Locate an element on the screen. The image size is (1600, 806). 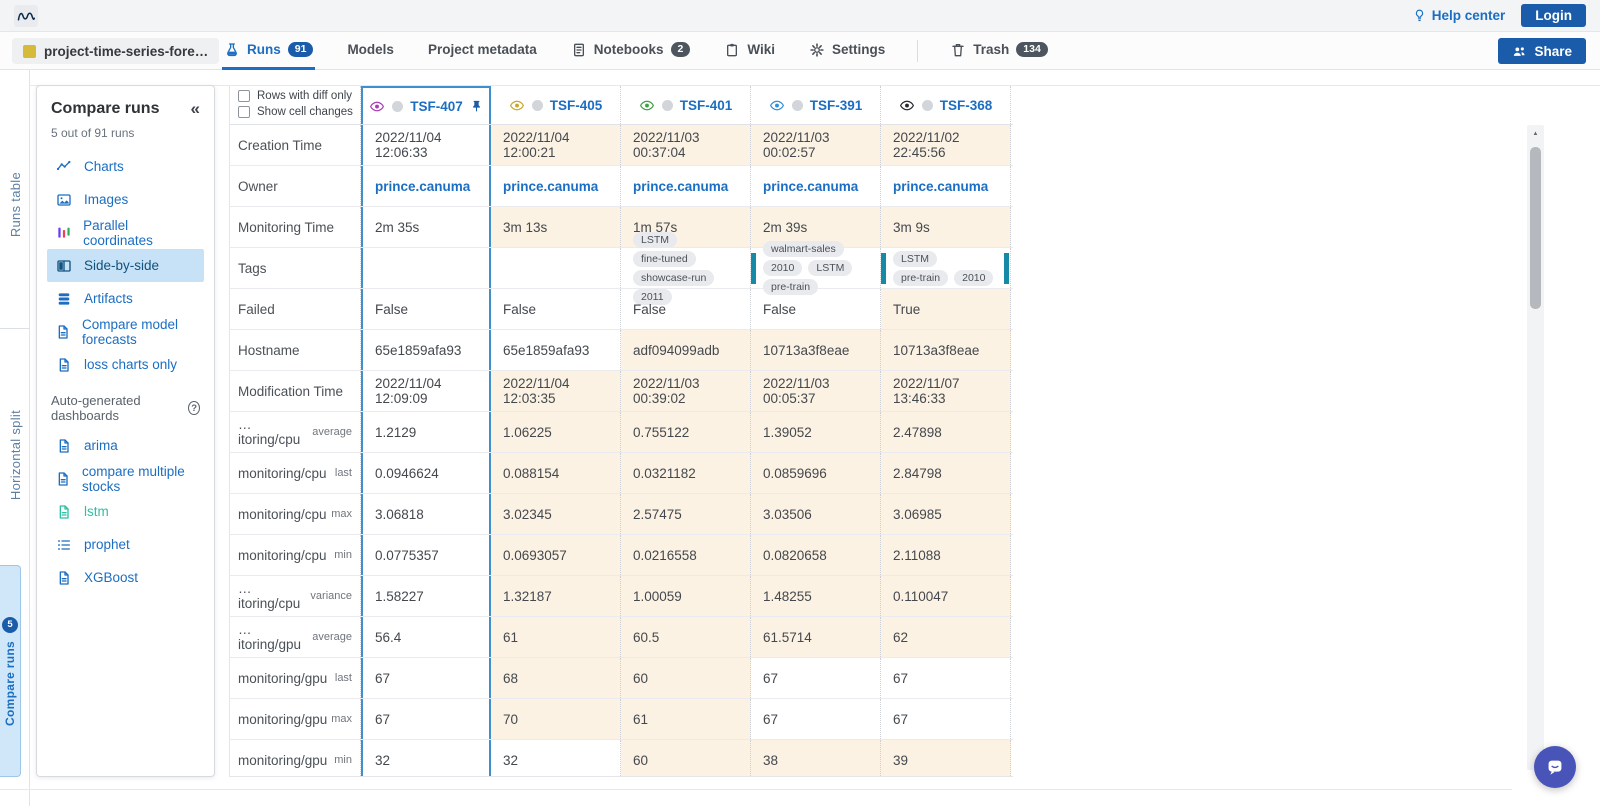
tab-divider is located at coordinates (918, 51).